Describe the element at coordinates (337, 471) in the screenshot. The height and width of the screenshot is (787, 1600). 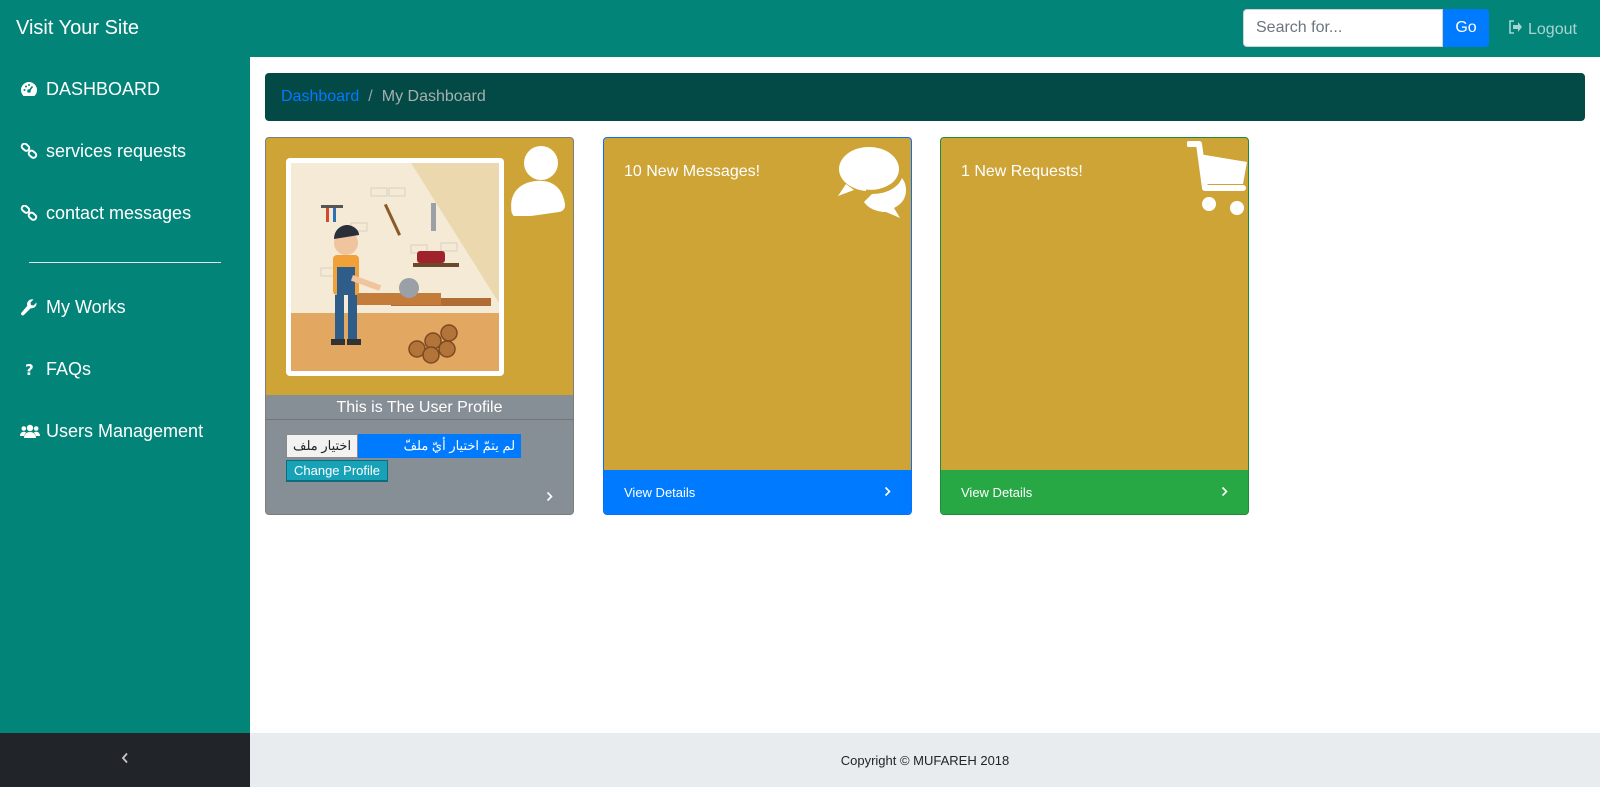
I see `change-profile-button: Change Profile` at that location.